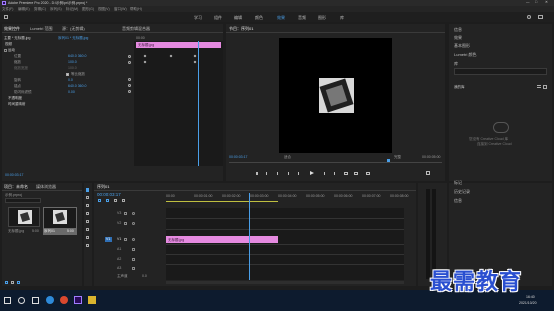  Describe the element at coordinates (119, 213) in the screenshot. I see `track-v3: V3` at that location.